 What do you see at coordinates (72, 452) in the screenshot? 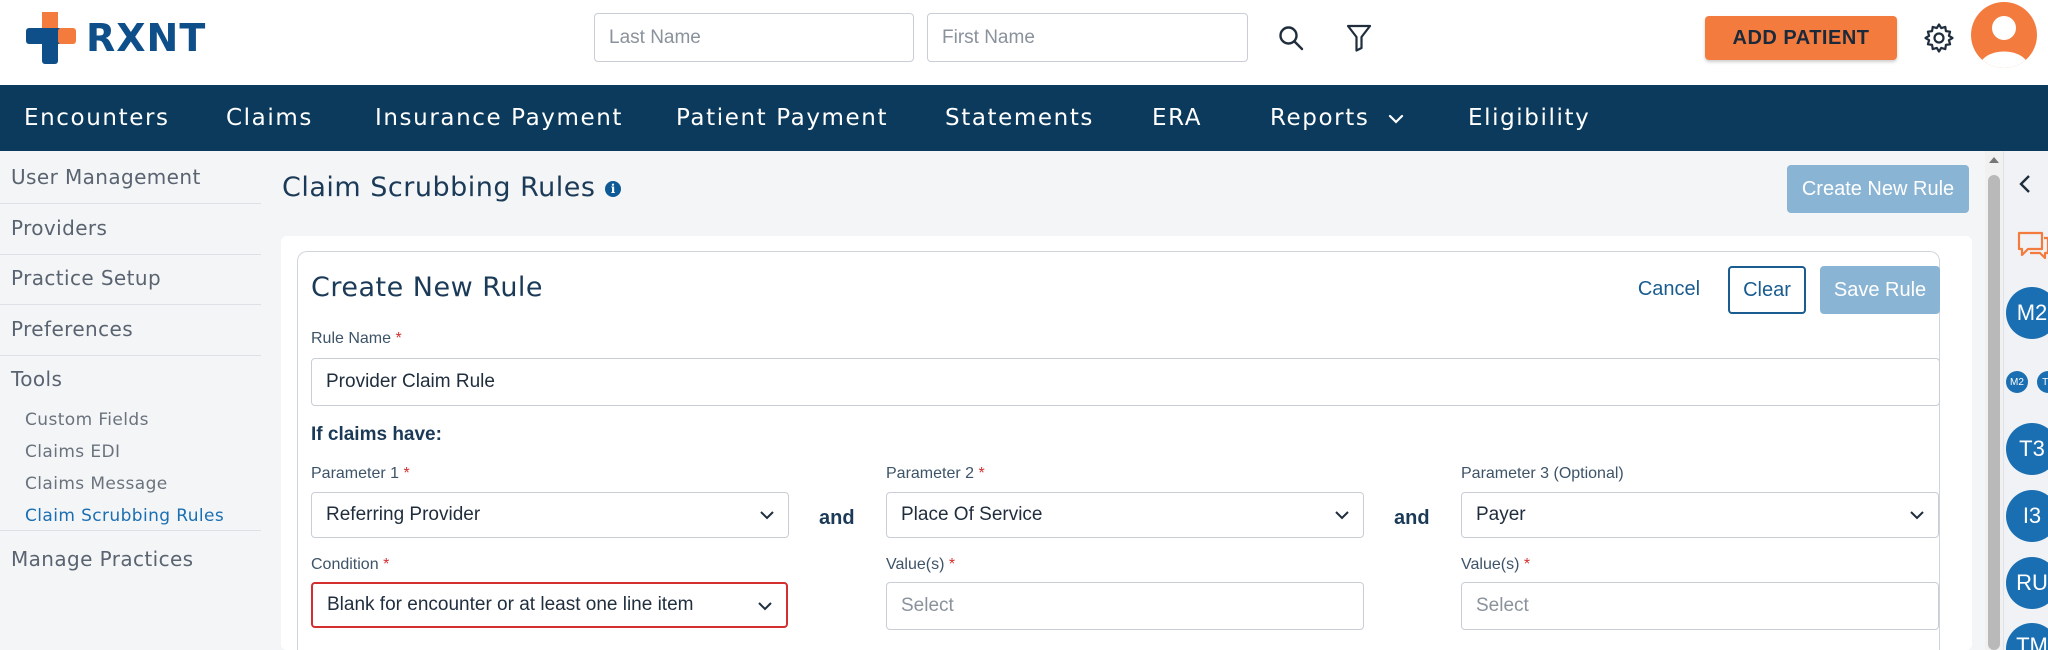
I see `sidebar-subitem-claims-edi: Claims EDI` at bounding box center [72, 452].